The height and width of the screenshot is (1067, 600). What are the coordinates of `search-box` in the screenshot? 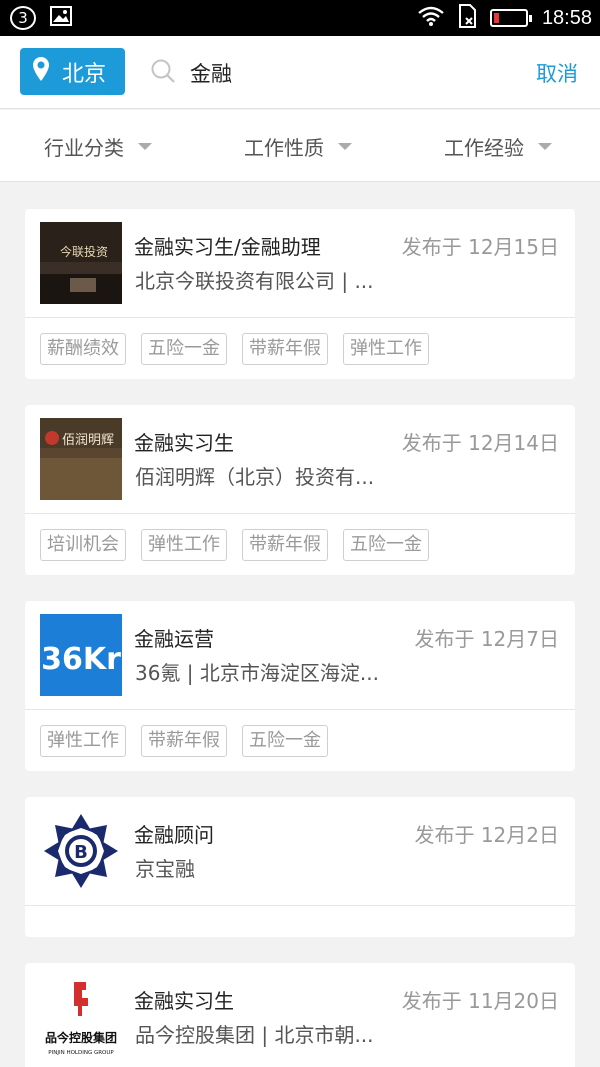 It's located at (300, 73).